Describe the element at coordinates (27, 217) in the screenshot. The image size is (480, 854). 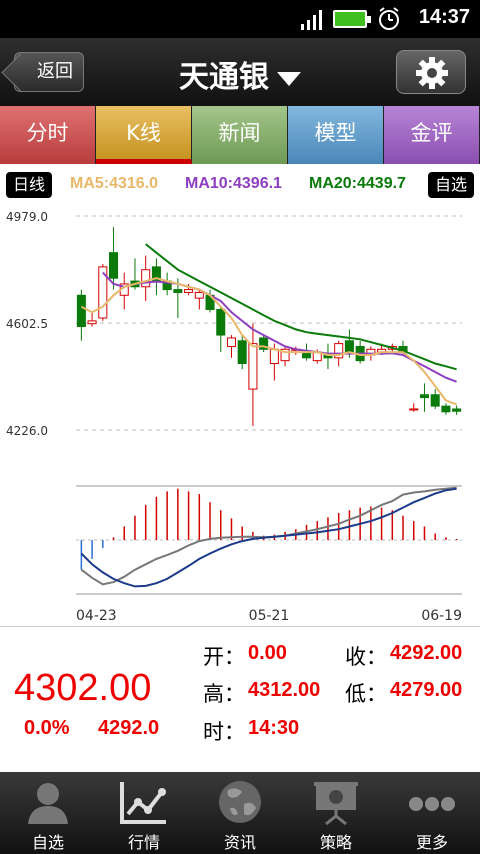
I see `y-tick-label: 4979.0` at that location.